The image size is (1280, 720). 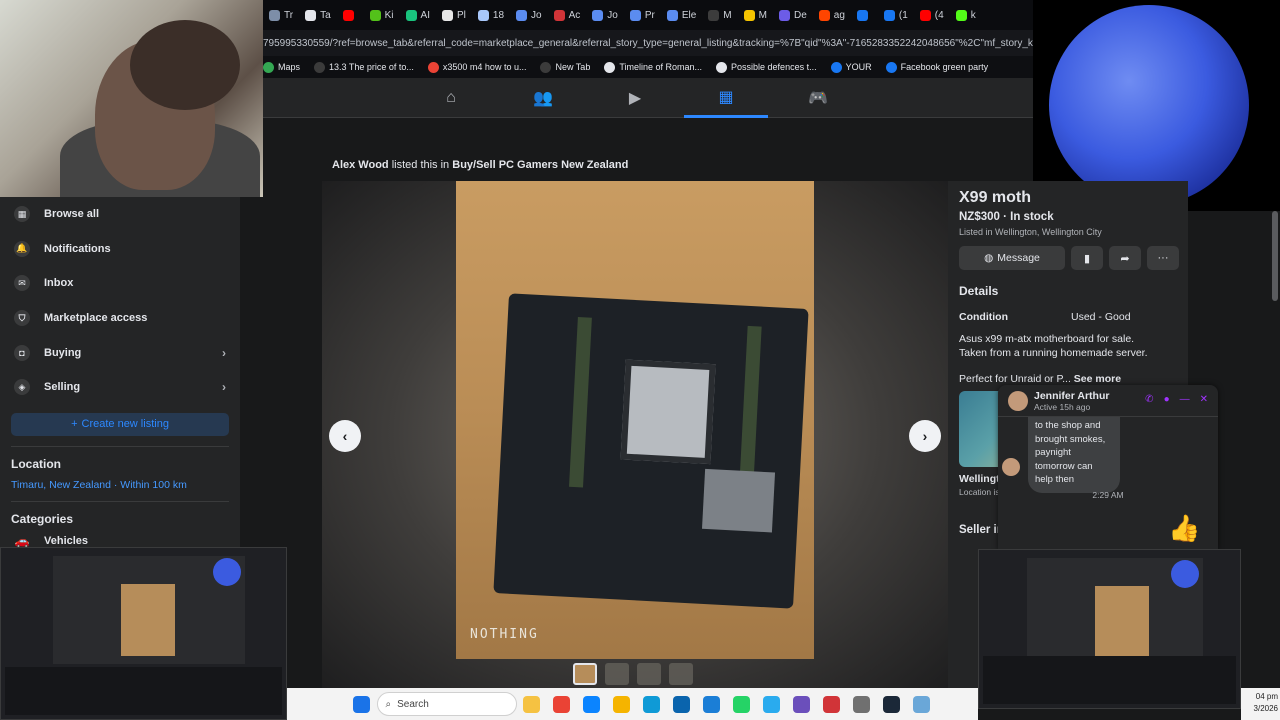 I want to click on see-more-link: See more, so click(x=1097, y=379).